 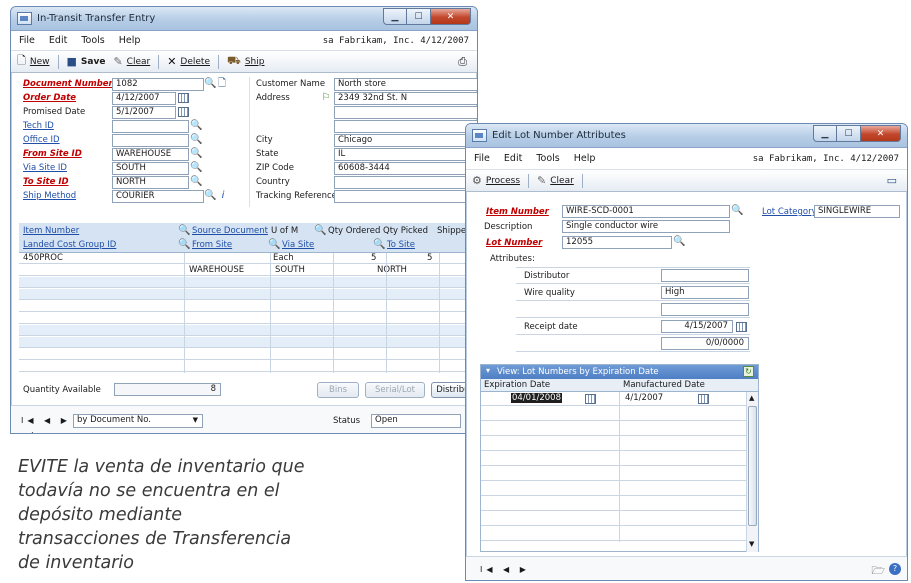 I want to click on menu-file: File, so click(x=482, y=158).